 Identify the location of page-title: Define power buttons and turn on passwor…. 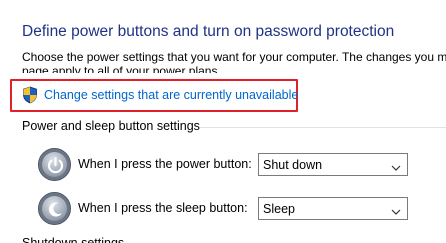
(208, 31).